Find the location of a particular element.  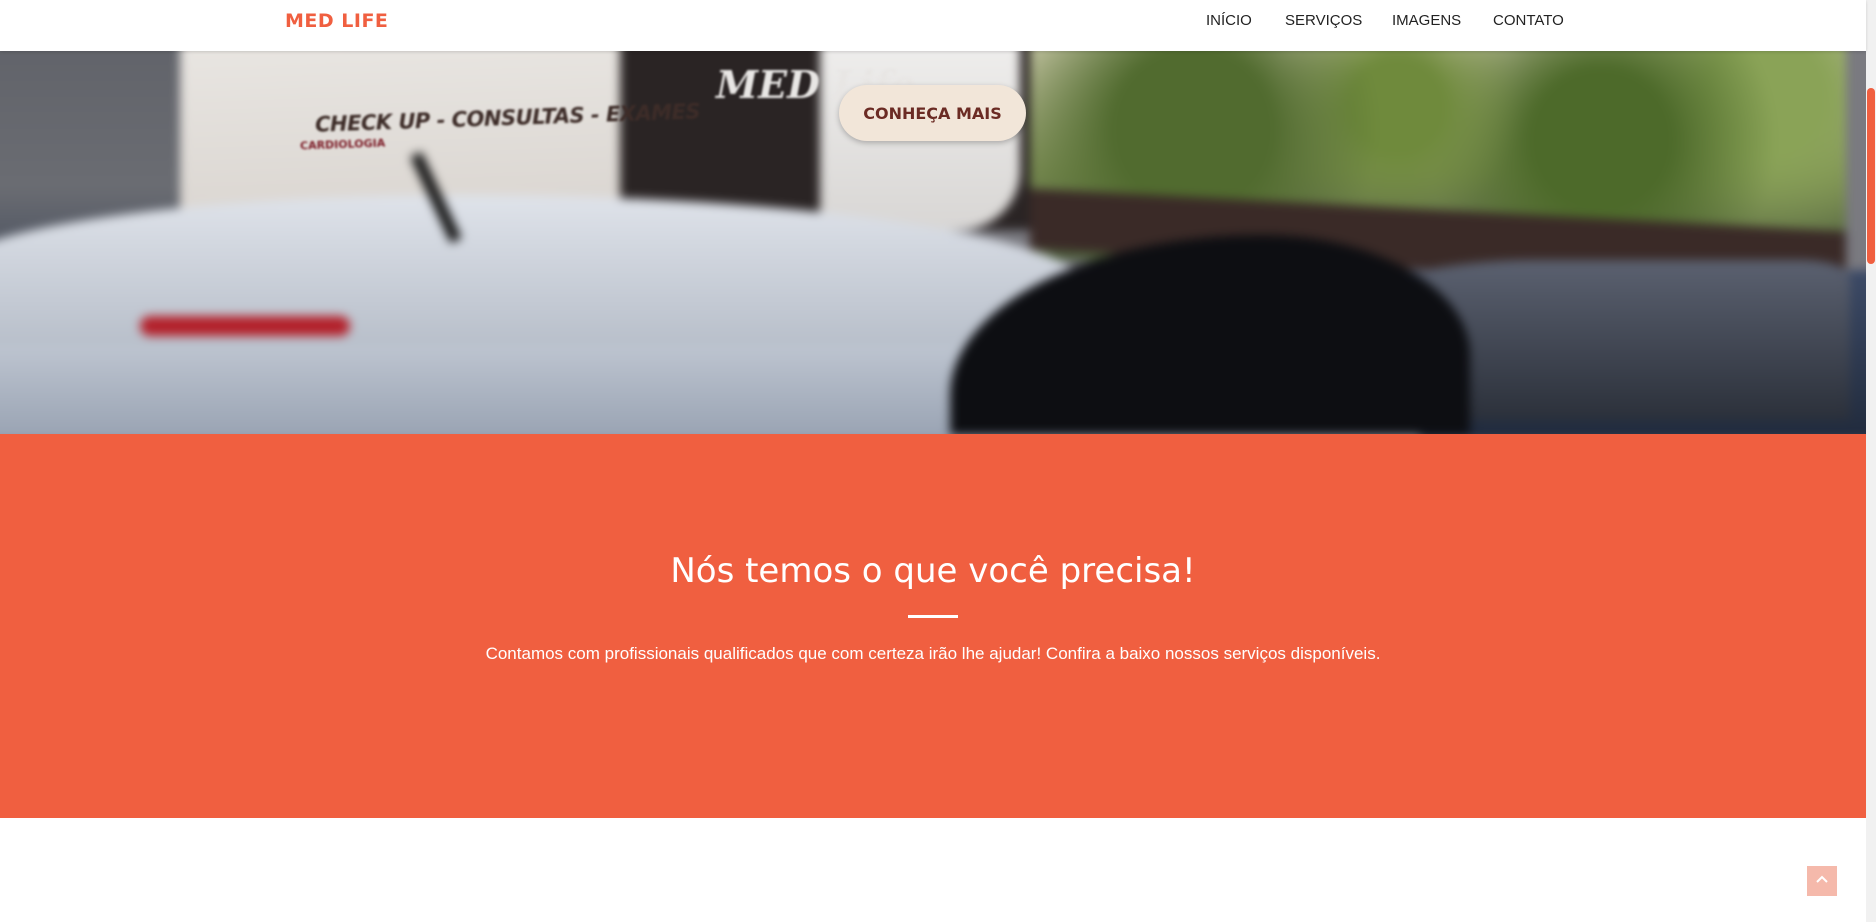

back-to-top-button is located at coordinates (1822, 881).